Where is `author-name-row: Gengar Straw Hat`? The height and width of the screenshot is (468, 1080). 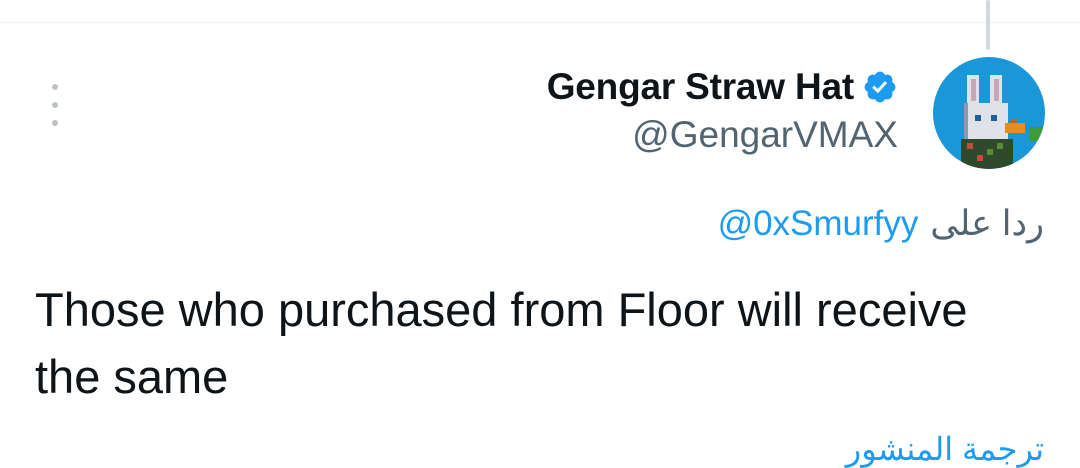 author-name-row: Gengar Straw Hat is located at coordinates (722, 87).